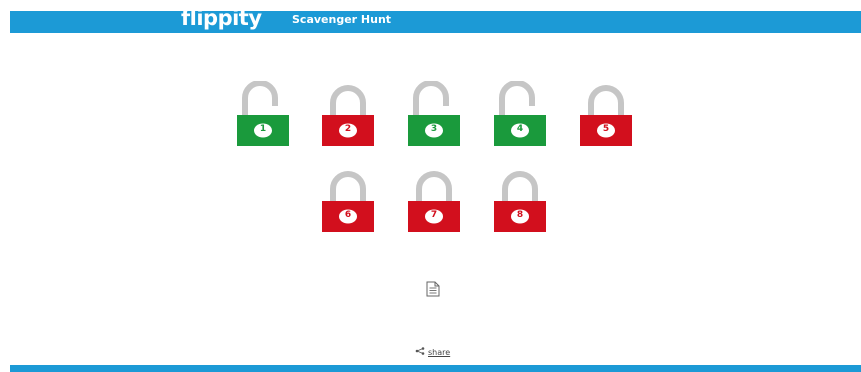  Describe the element at coordinates (348, 129) in the screenshot. I see `padlock-number: 2` at that location.